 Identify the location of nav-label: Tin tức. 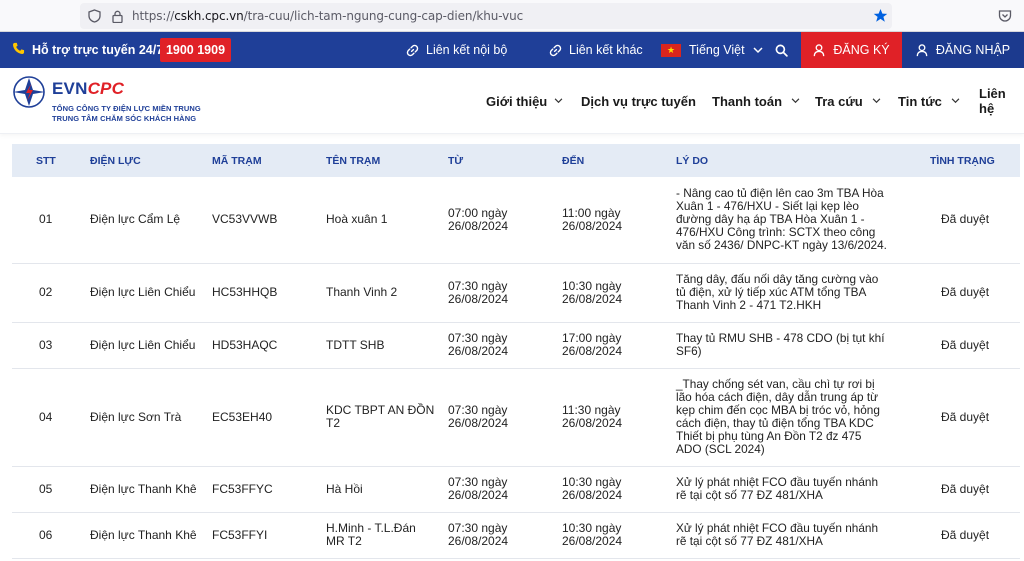
(920, 101).